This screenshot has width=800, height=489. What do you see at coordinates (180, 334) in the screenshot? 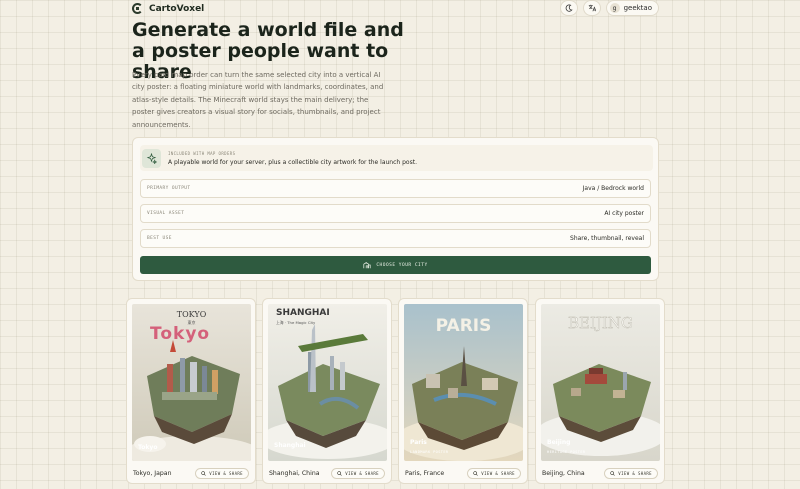
I see `poster-banner: Tokyo` at bounding box center [180, 334].